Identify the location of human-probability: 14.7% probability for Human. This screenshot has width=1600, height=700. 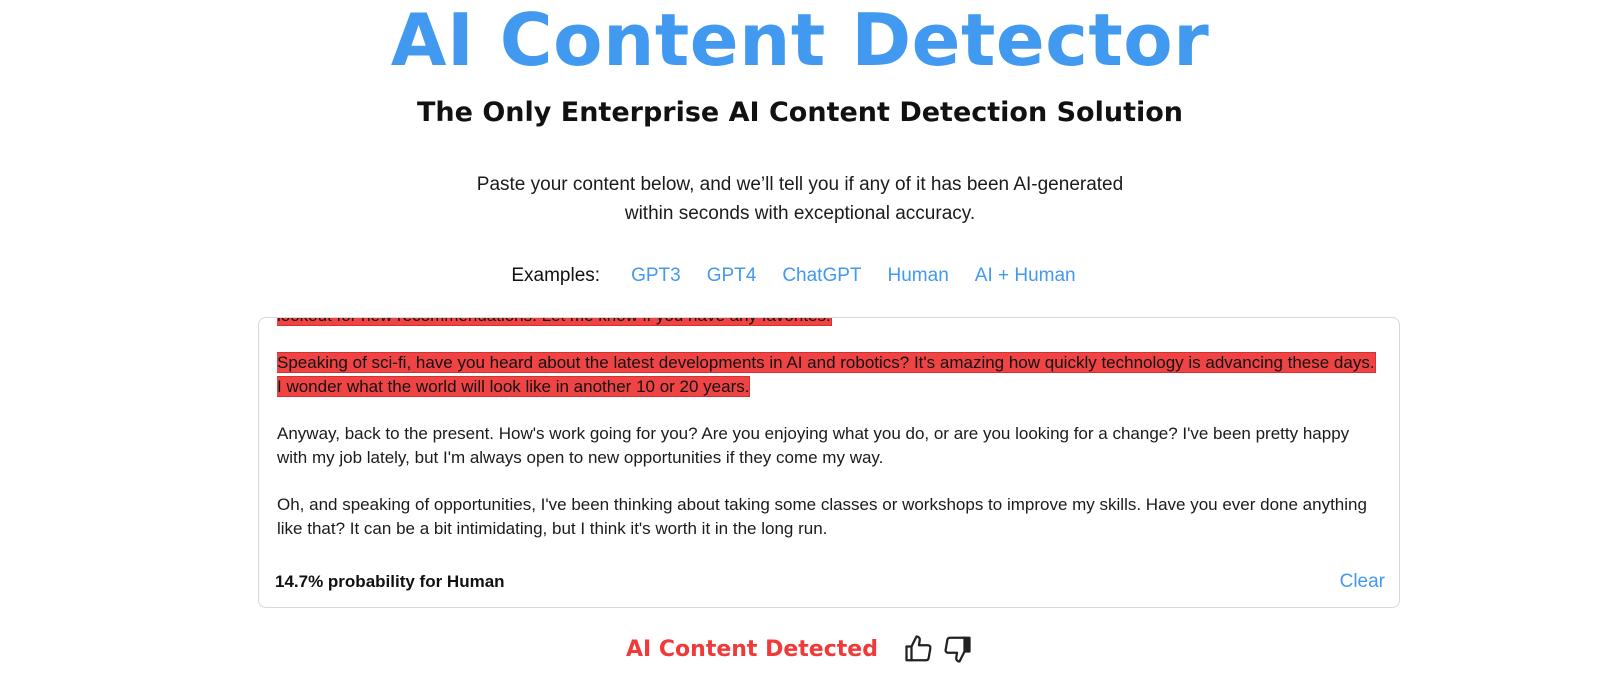
(390, 581).